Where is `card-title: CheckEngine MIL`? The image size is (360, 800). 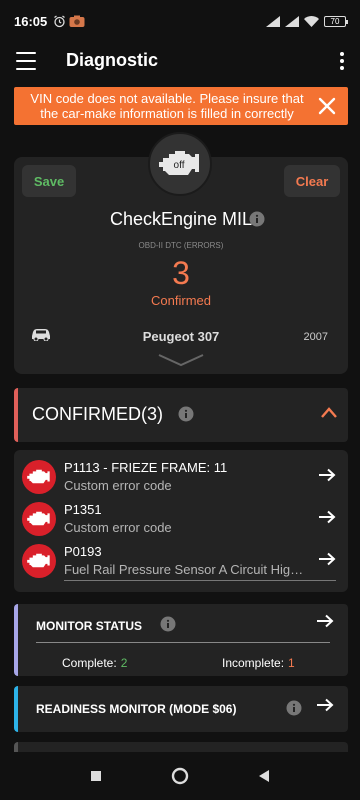
card-title: CheckEngine MIL is located at coordinates (181, 219).